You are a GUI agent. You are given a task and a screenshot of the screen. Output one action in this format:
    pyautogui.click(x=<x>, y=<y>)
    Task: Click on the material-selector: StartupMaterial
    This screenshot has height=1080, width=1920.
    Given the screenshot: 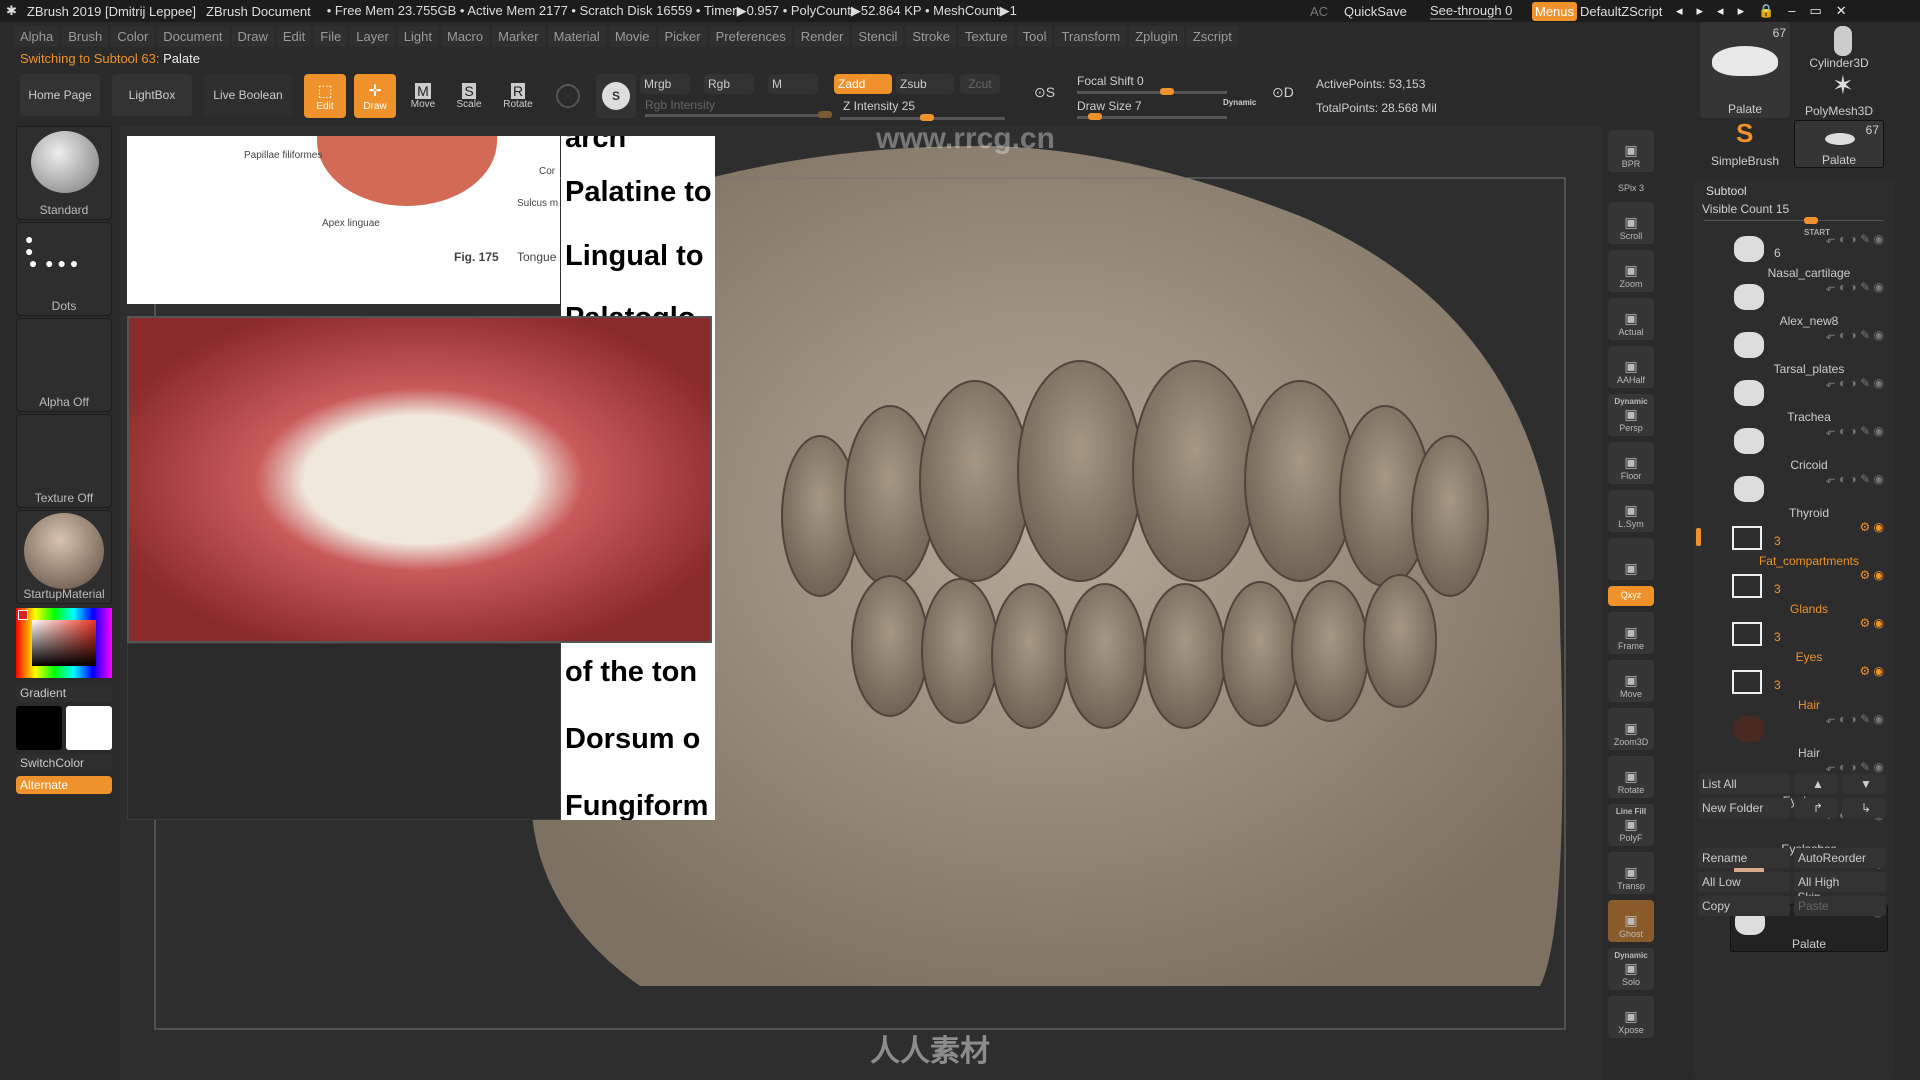 What is the action you would take?
    pyautogui.click(x=64, y=557)
    